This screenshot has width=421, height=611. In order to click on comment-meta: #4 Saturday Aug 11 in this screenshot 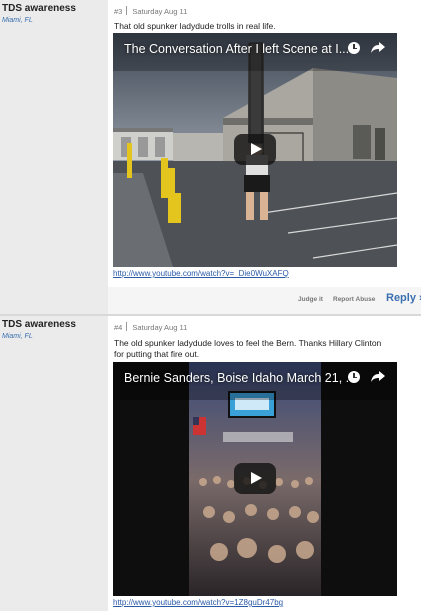, I will do `click(150, 327)`.